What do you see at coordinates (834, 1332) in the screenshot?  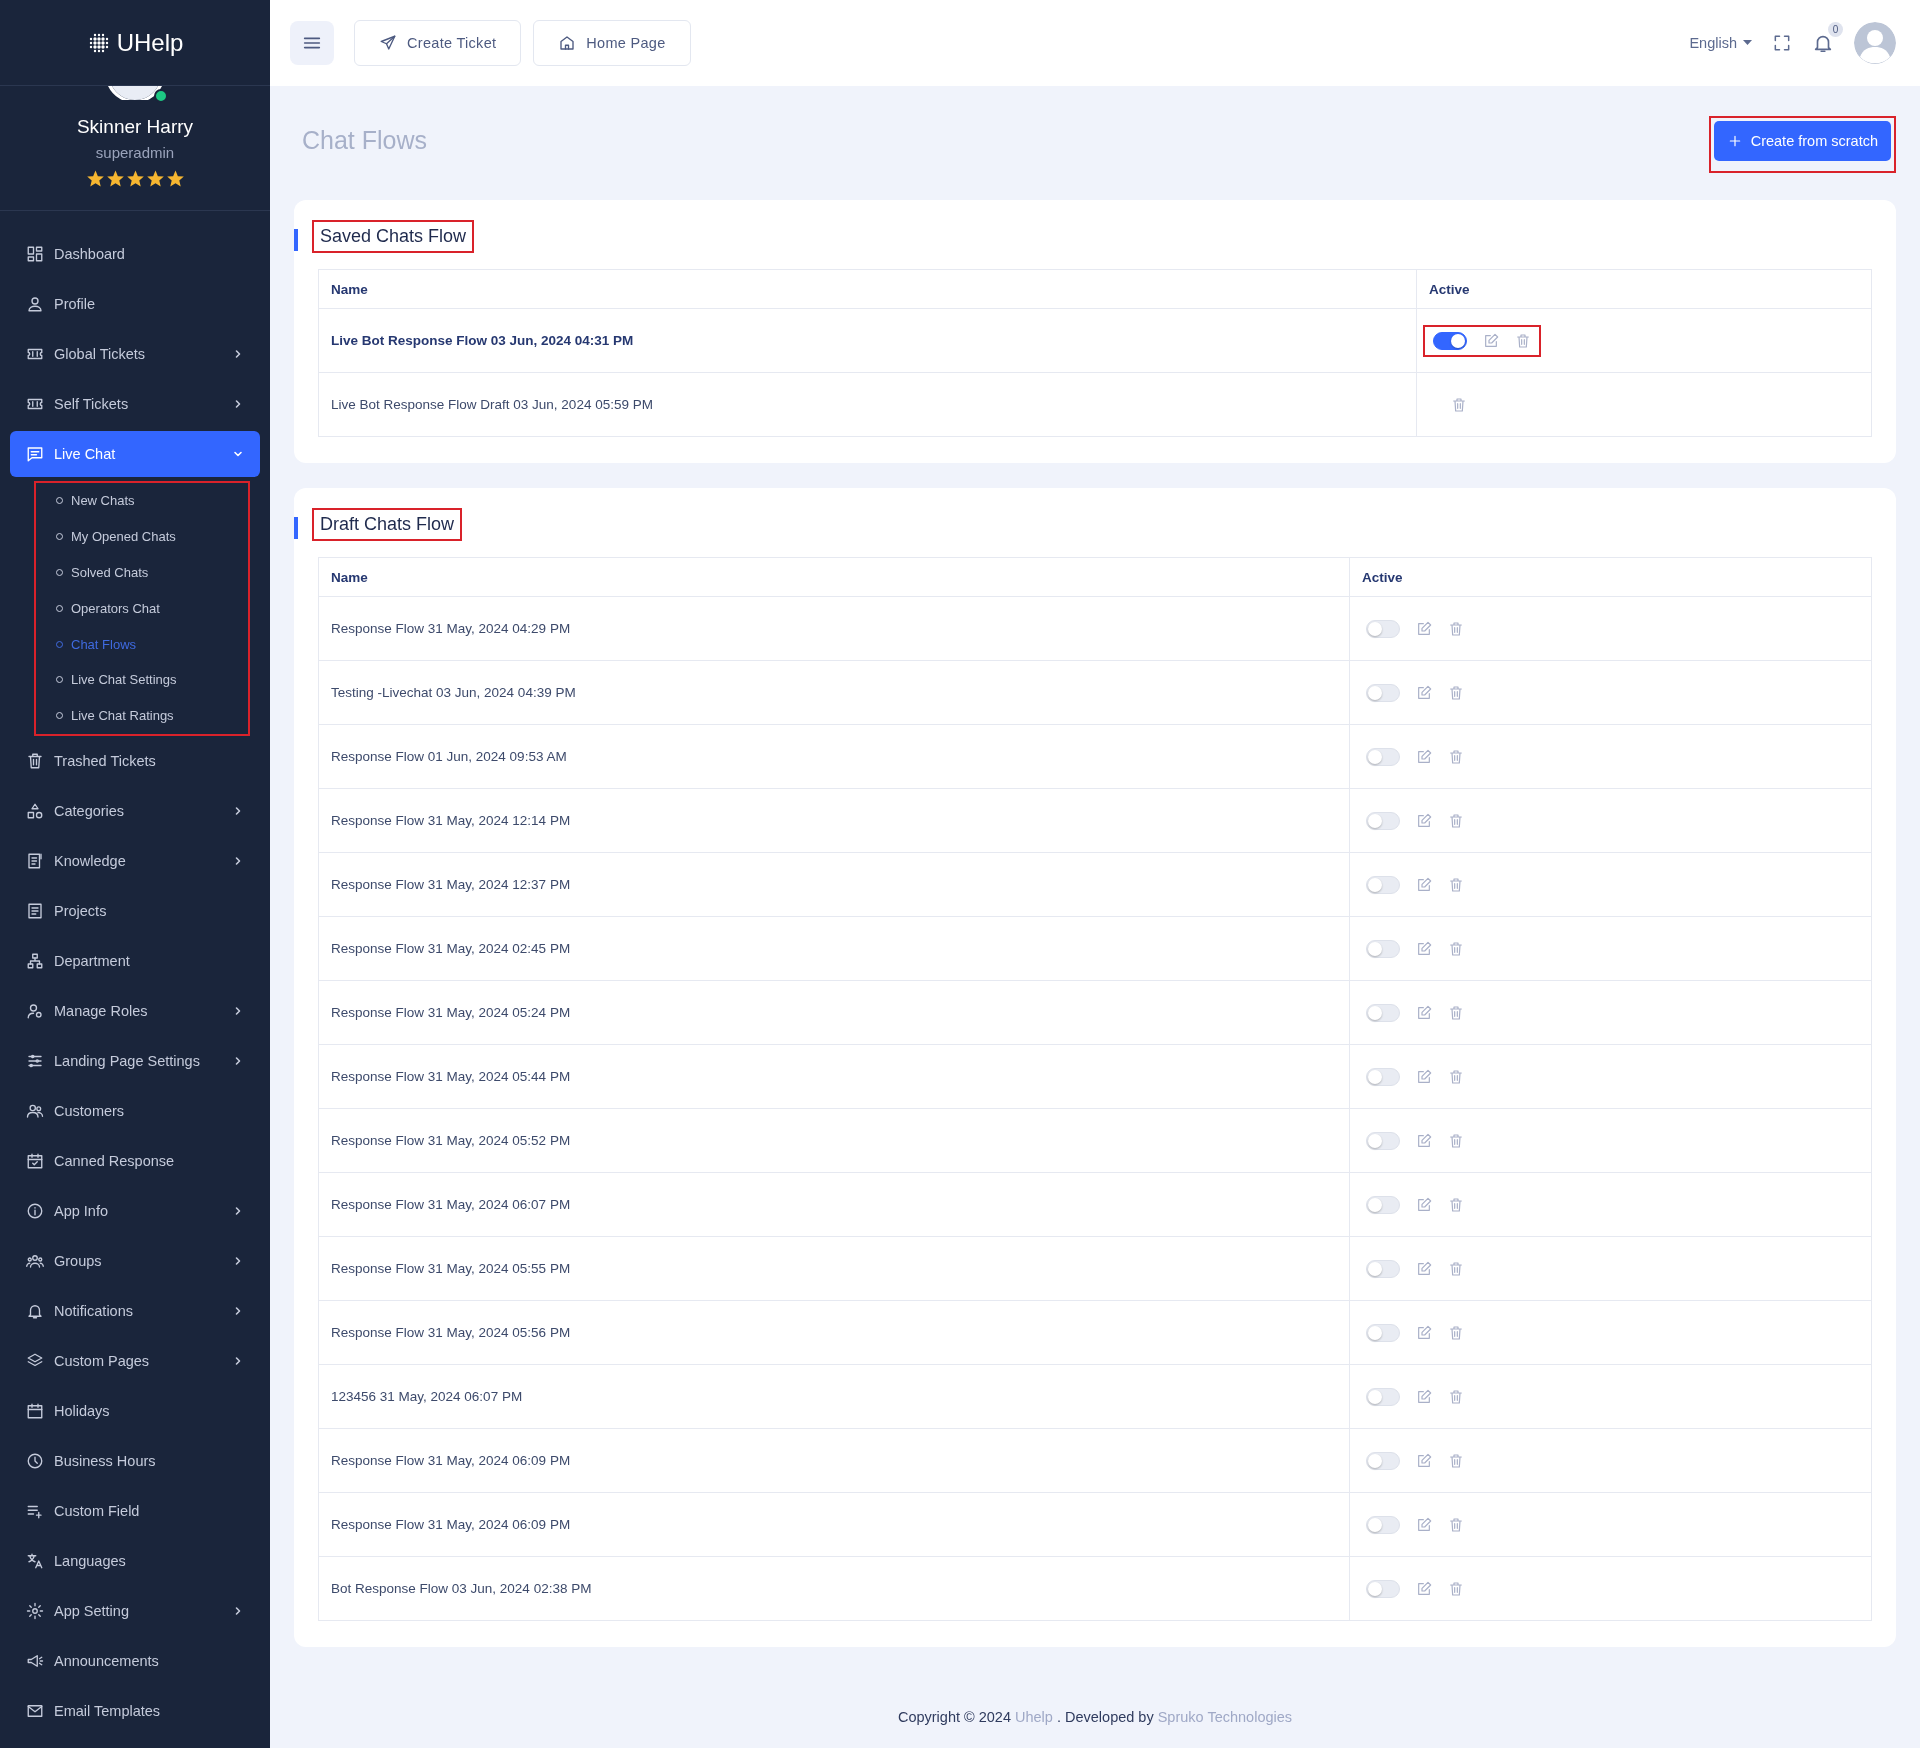 I see `table-cell: Response Flow 31 May, 2024 05:56 PM` at bounding box center [834, 1332].